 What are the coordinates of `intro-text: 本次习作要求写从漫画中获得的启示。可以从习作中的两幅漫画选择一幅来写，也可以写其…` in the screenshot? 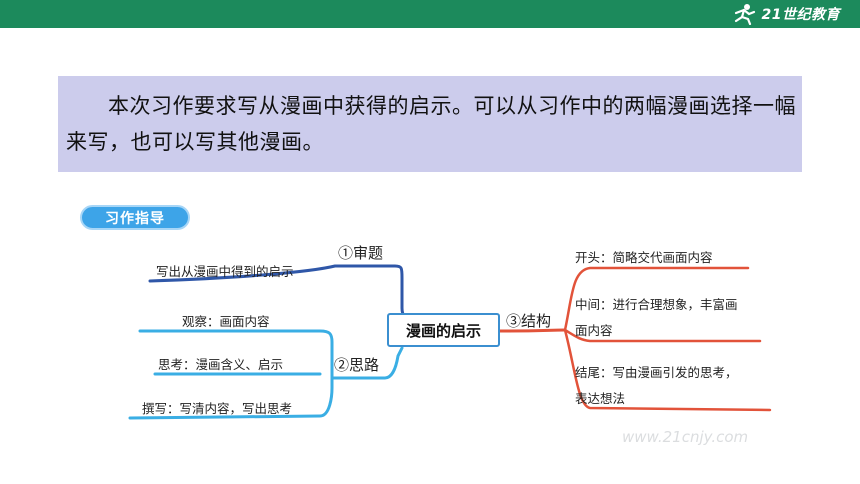 It's located at (431, 124).